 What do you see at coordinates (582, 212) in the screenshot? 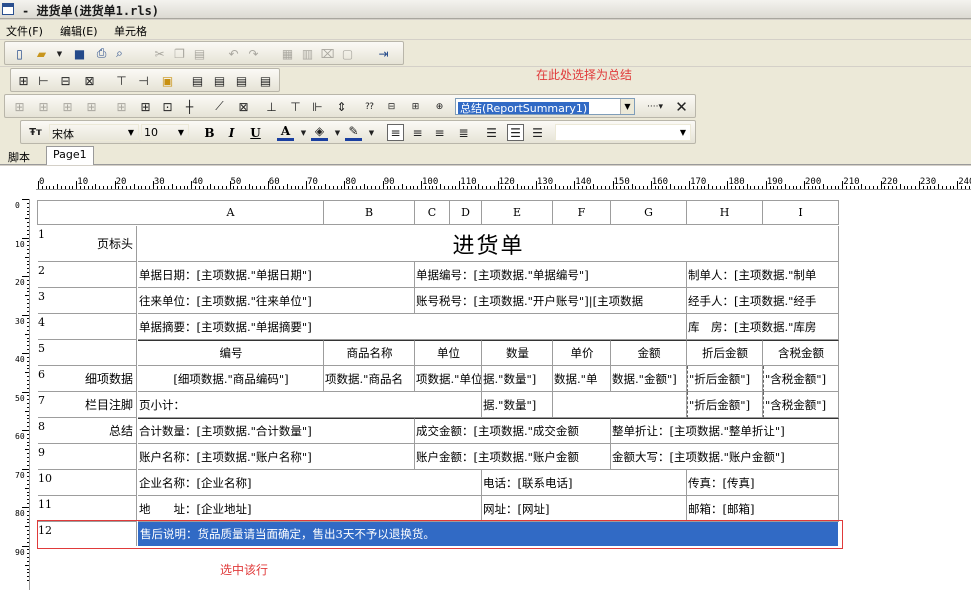
I see `column-header-f: F` at bounding box center [582, 212].